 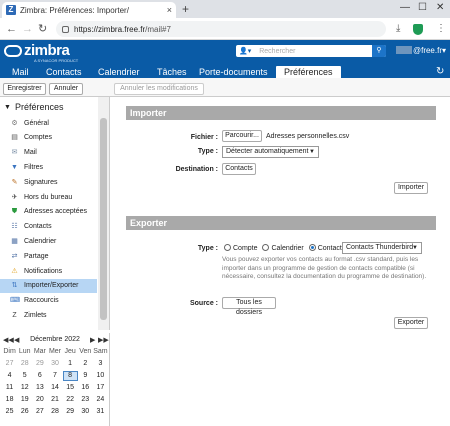 I want to click on sidebar-item-notifications: ⚠ Notifications, so click(x=48, y=271).